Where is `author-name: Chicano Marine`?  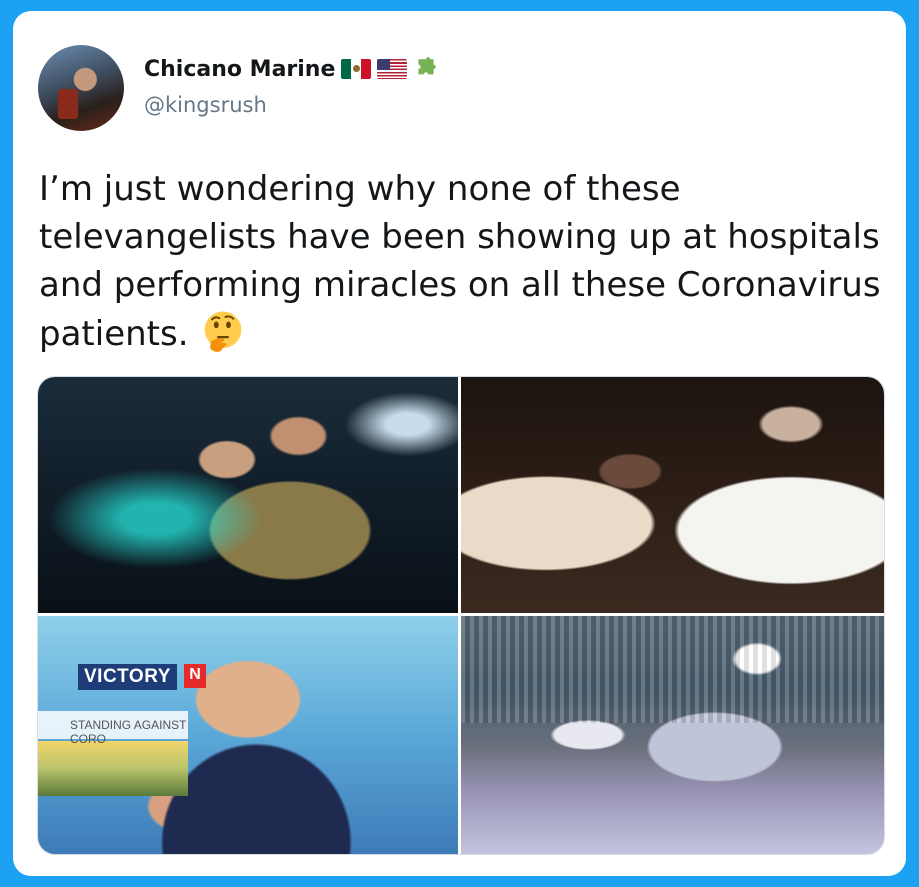
author-name: Chicano Marine is located at coordinates (239, 69).